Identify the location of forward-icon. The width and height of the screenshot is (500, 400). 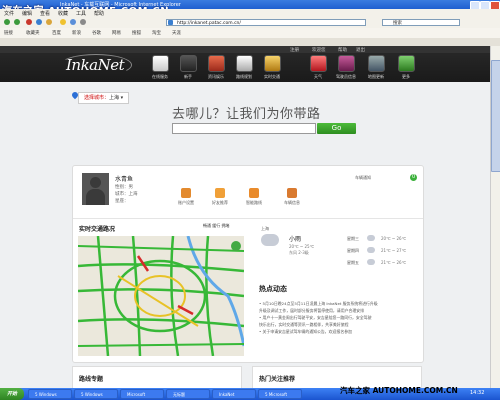
(17, 22).